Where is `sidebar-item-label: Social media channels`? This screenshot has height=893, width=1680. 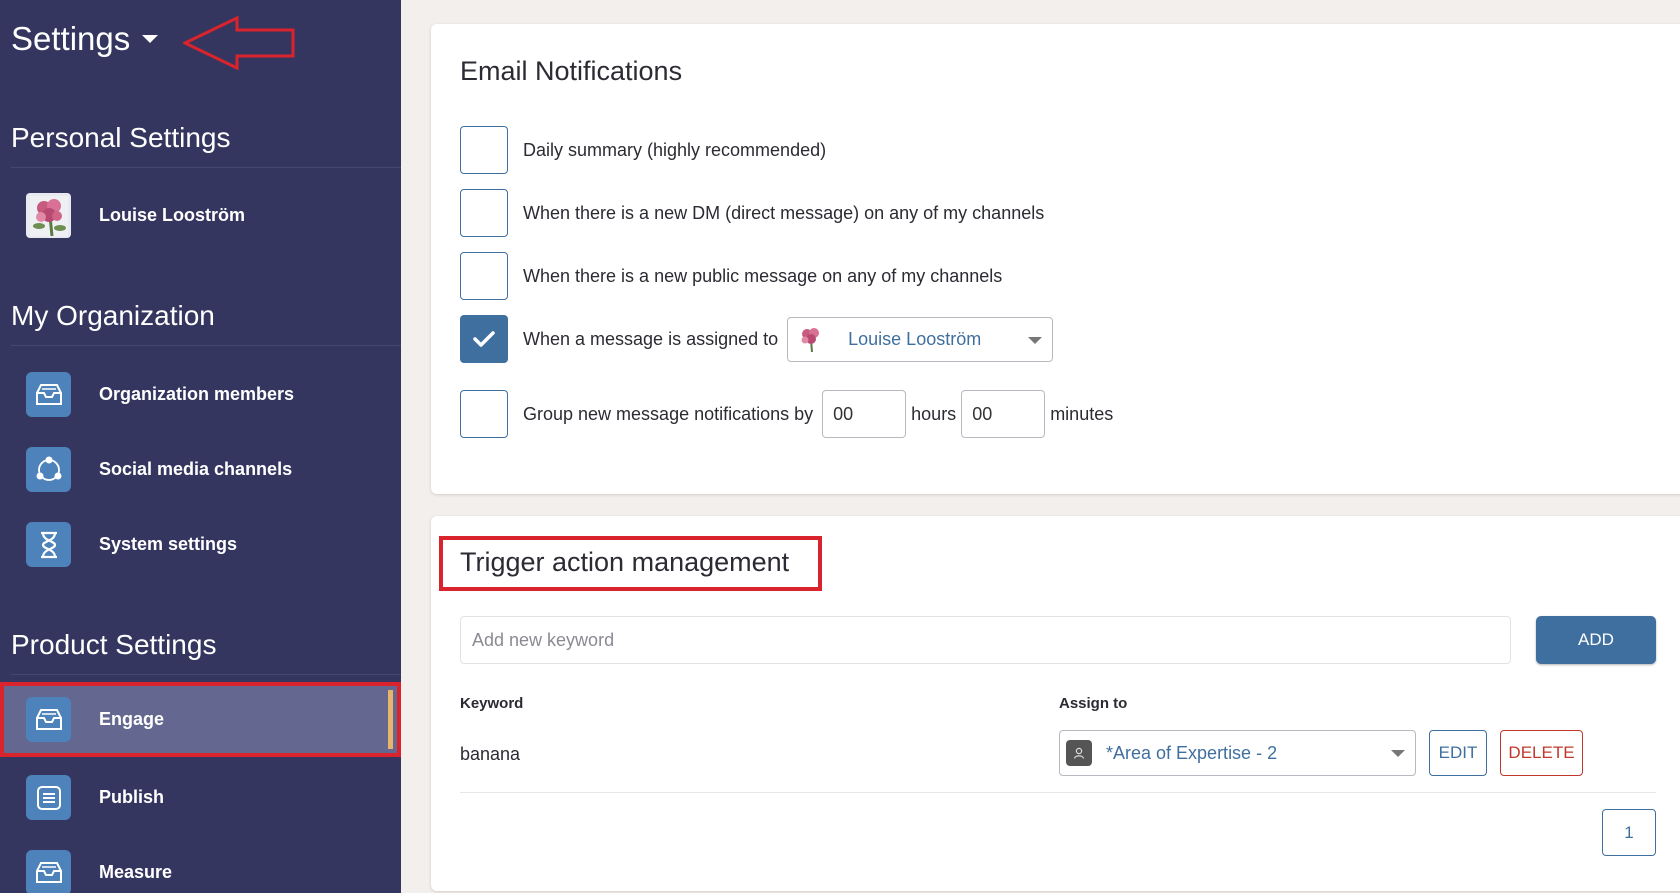
sidebar-item-label: Social media channels is located at coordinates (196, 469).